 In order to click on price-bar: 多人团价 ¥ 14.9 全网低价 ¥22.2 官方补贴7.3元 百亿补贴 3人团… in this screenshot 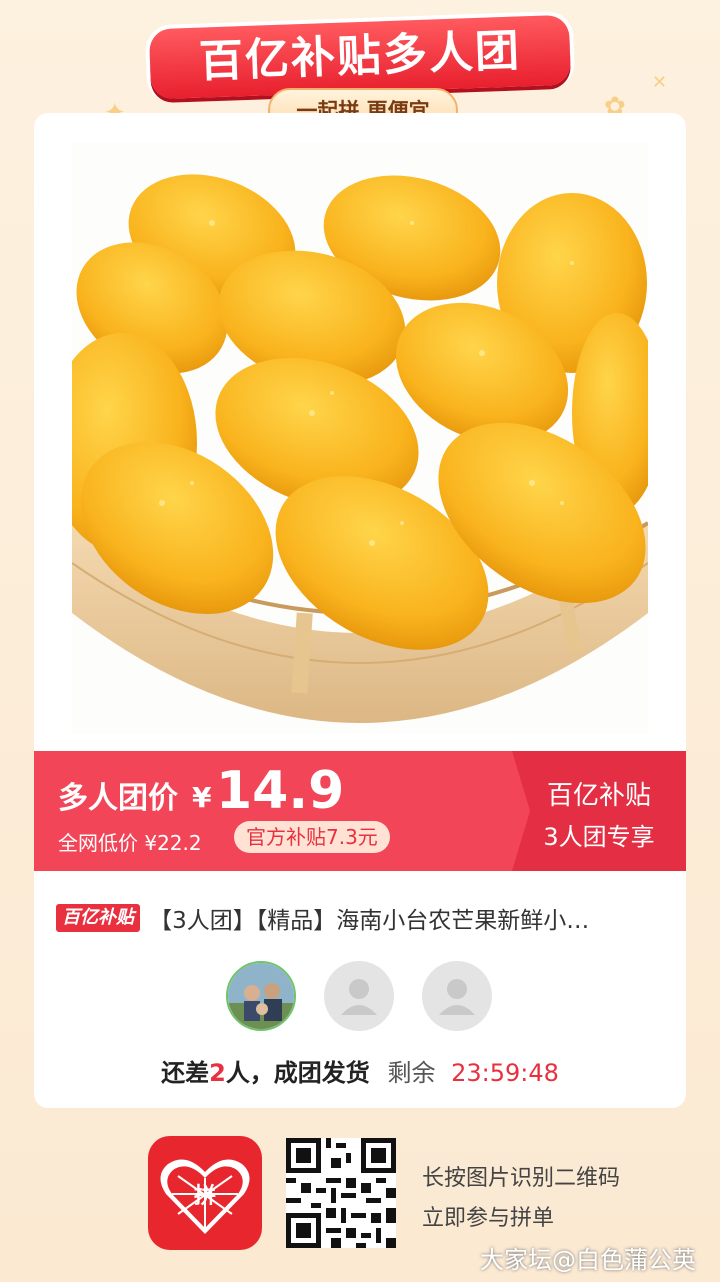, I will do `click(360, 811)`.